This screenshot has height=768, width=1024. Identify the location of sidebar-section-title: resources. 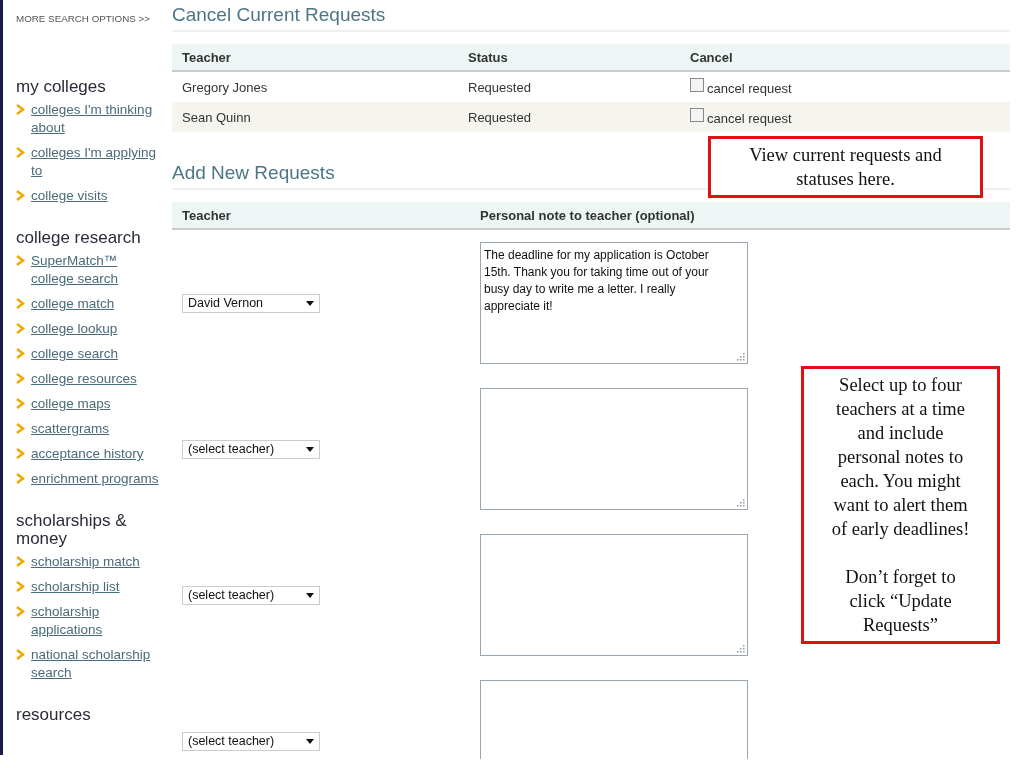
(54, 715).